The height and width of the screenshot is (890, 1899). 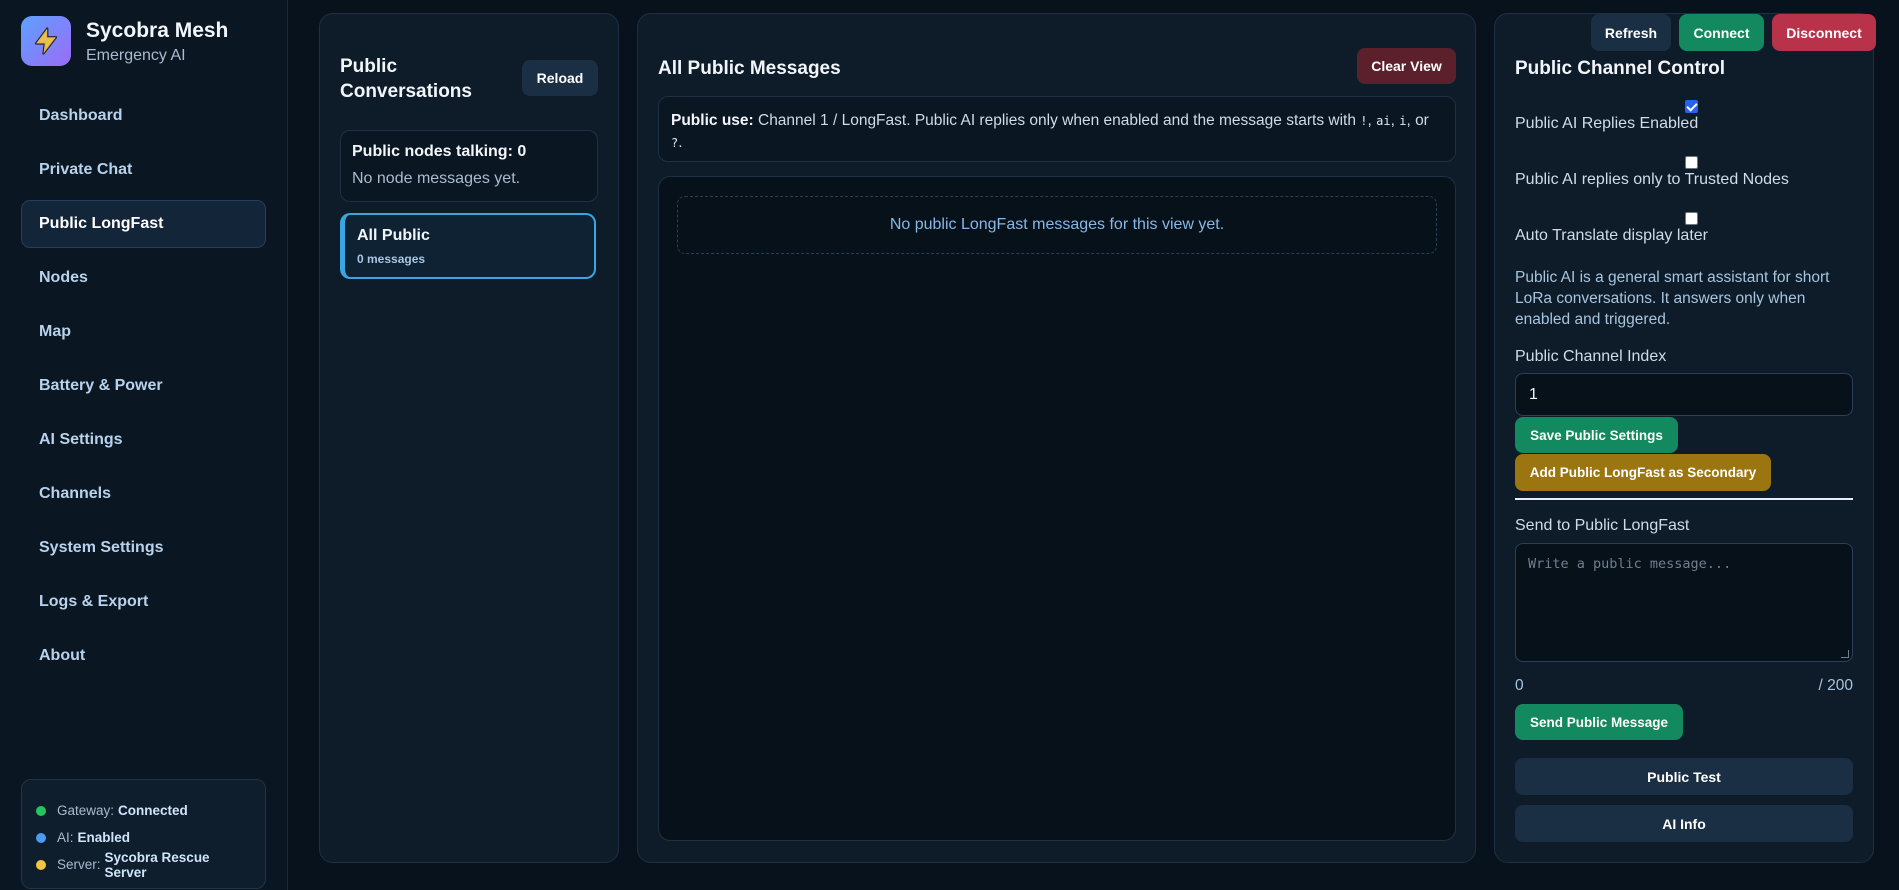 I want to click on trigger-ai: ai, so click(x=1383, y=121).